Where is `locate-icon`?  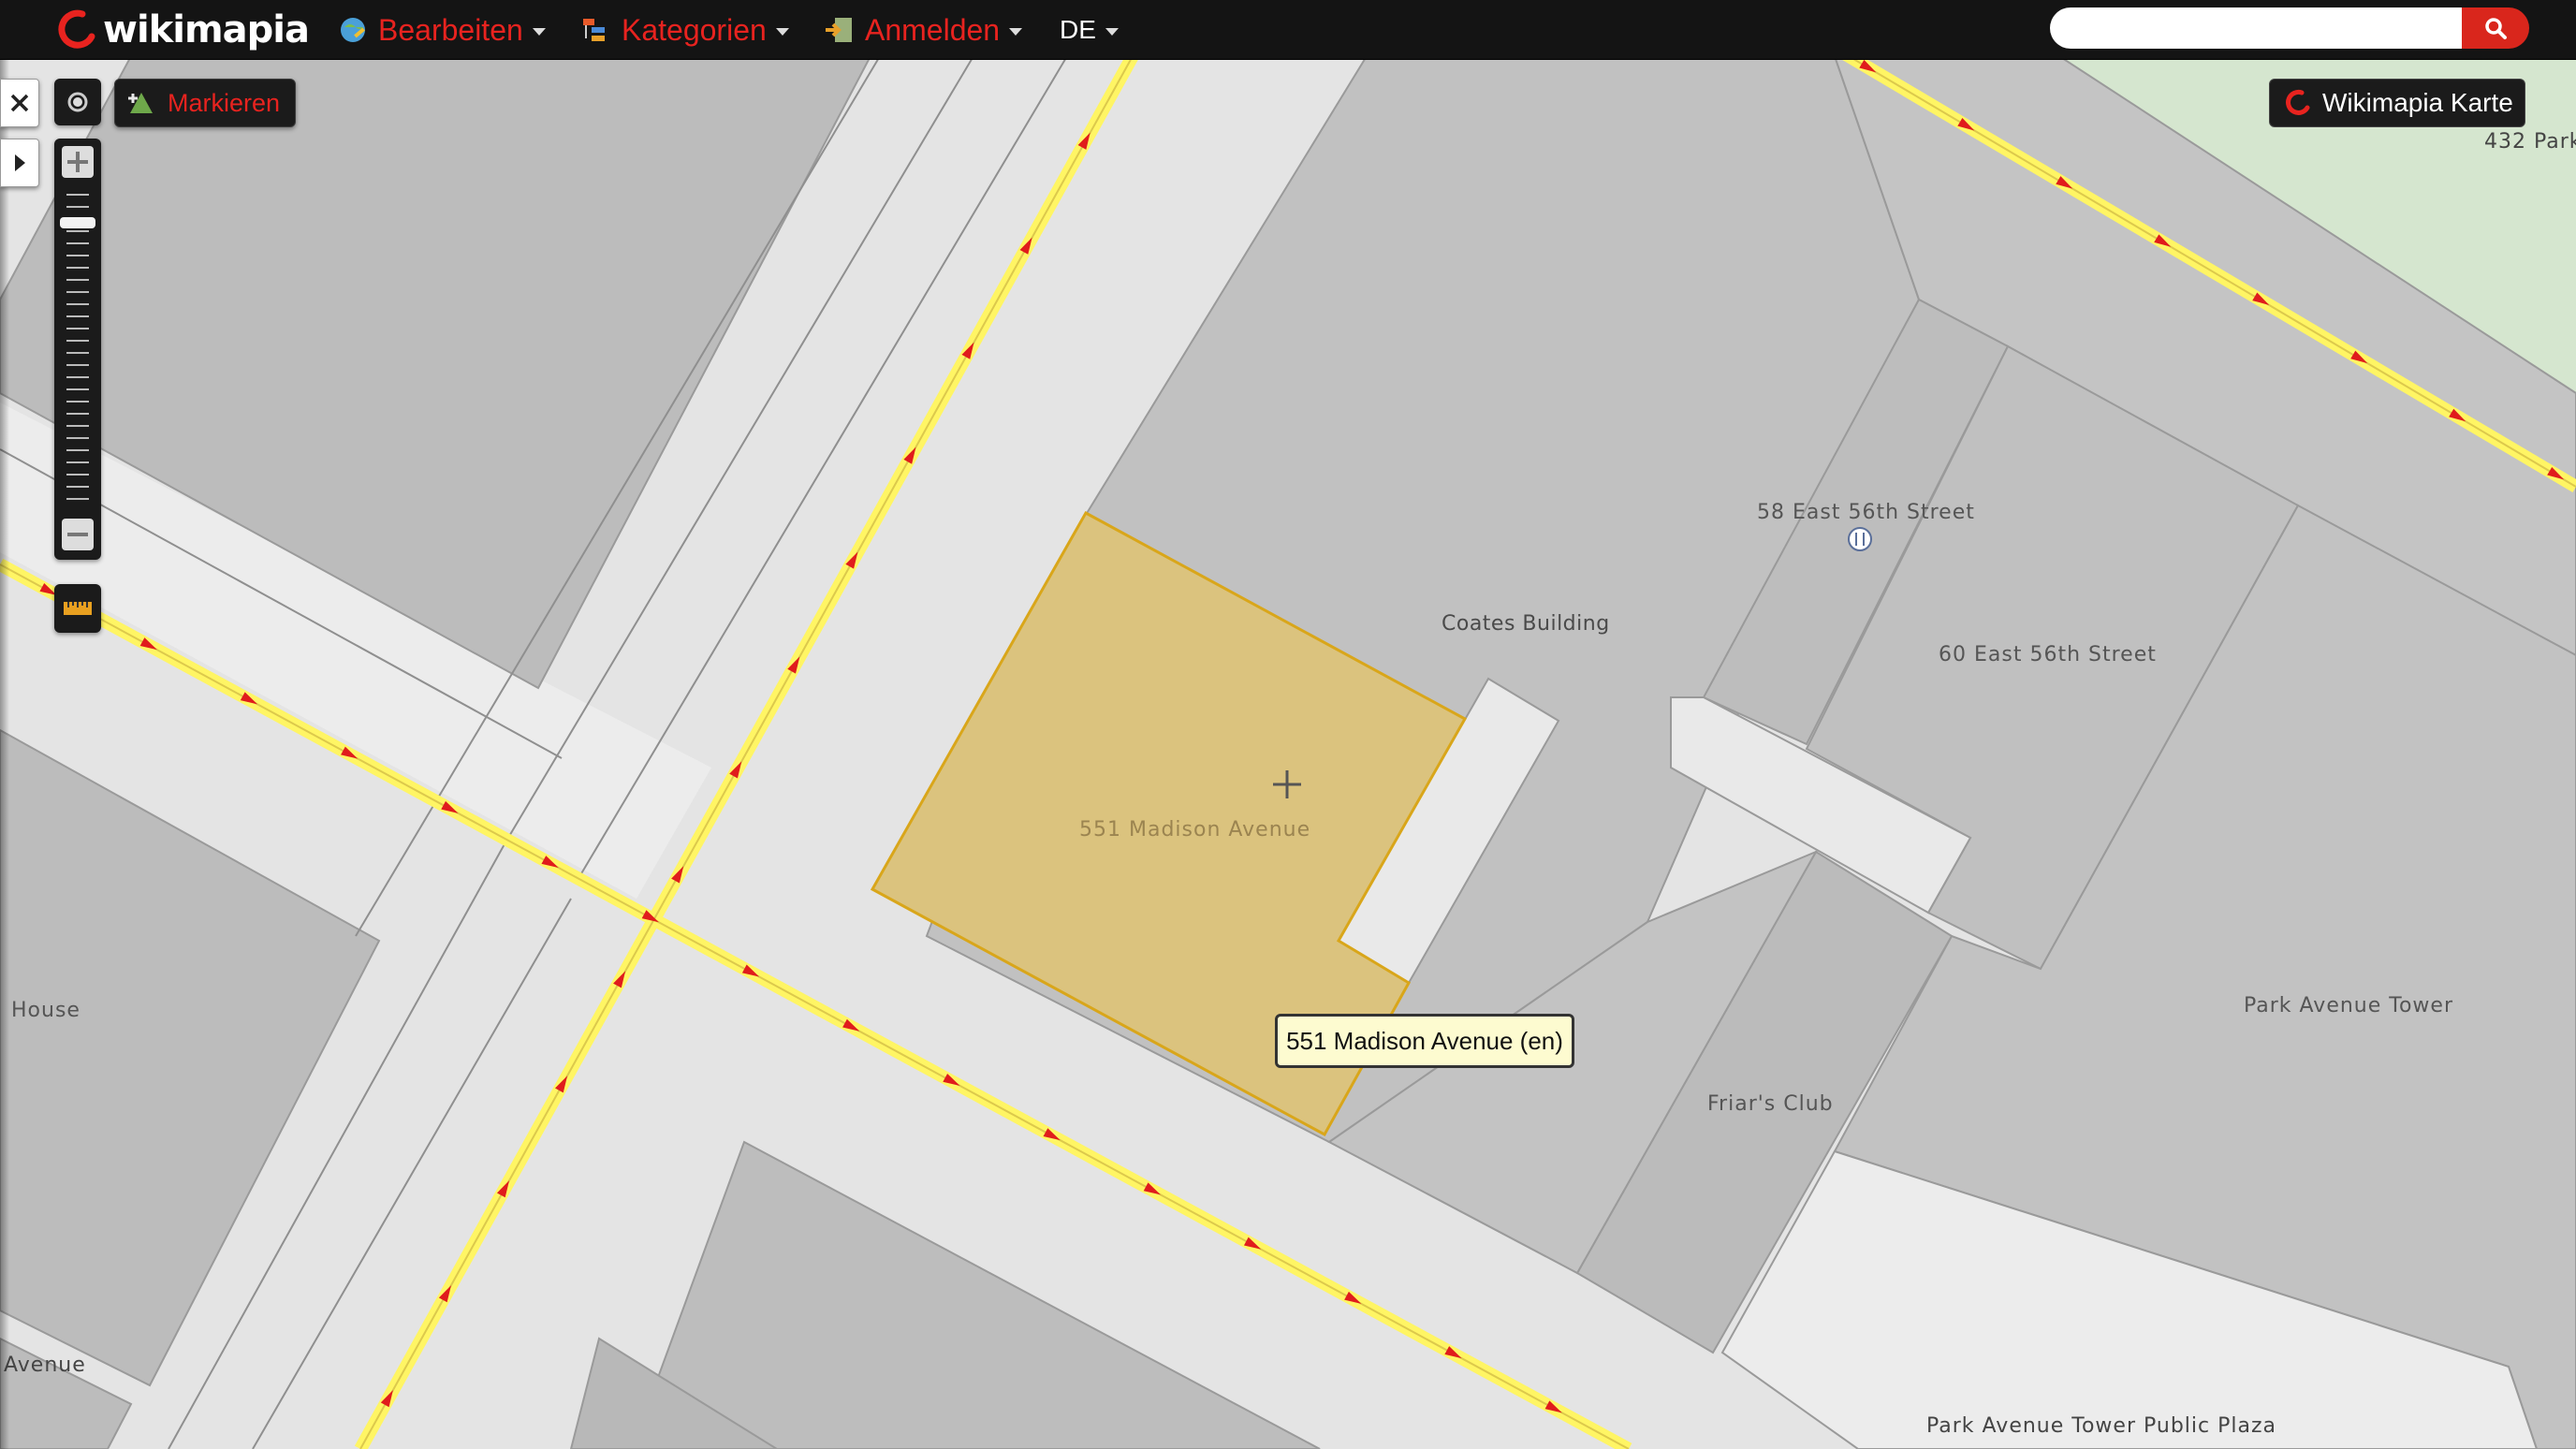 locate-icon is located at coordinates (77, 102).